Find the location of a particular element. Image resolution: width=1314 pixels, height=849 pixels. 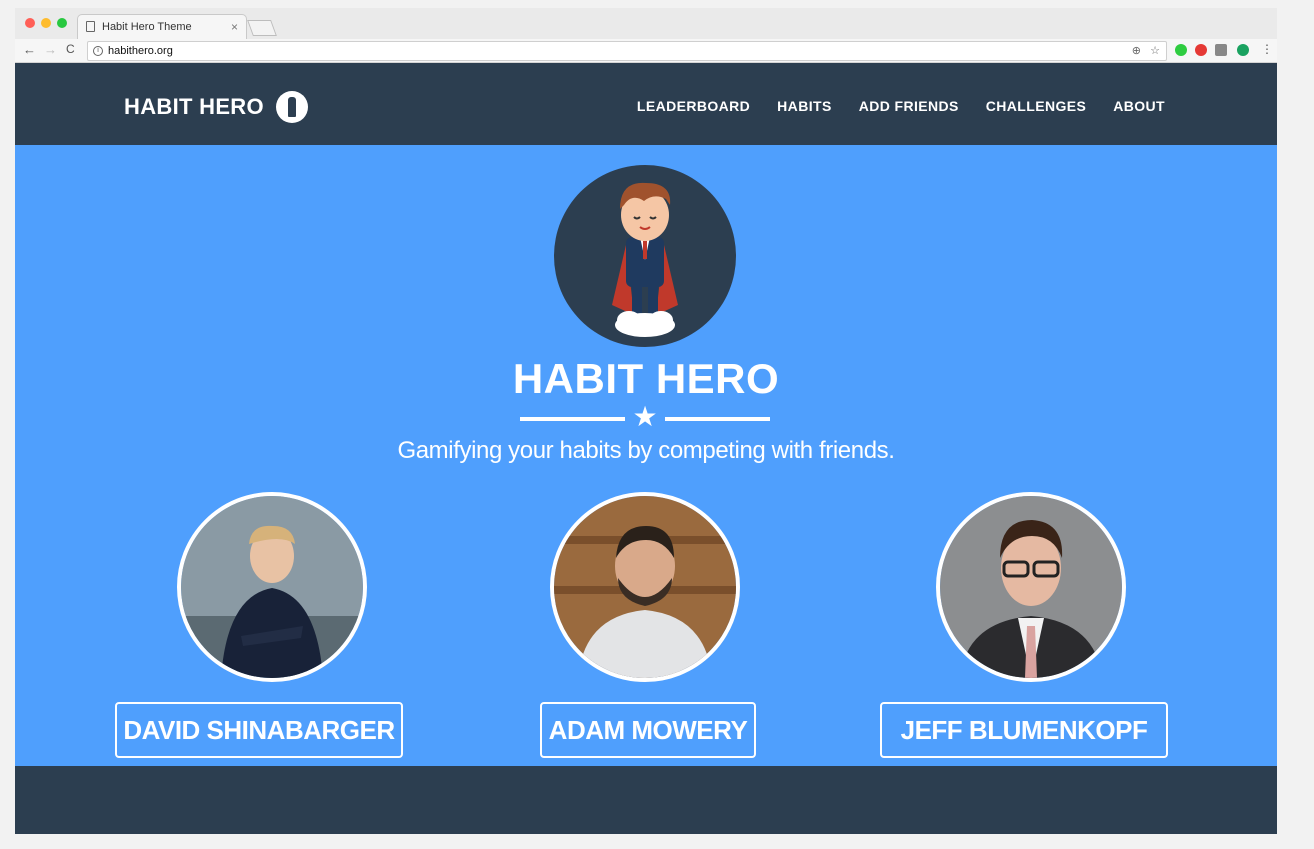

reload-button: C is located at coordinates (70, 49).